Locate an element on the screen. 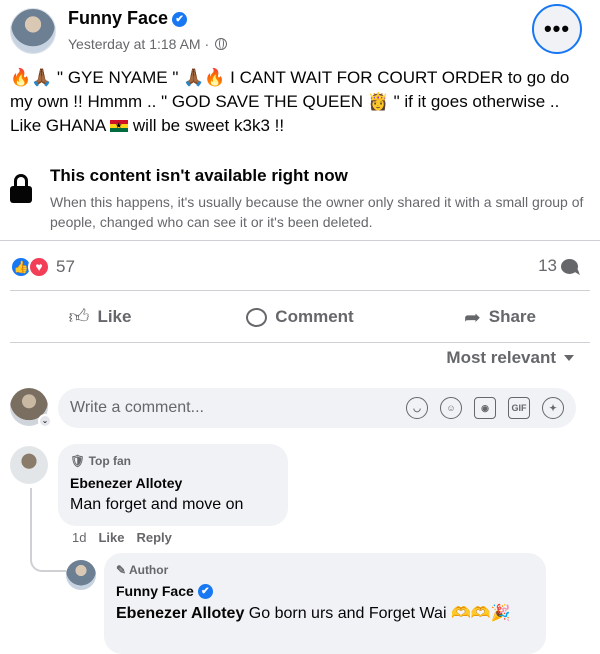 This screenshot has width=600, height=654. camera-icon: ◉ is located at coordinates (485, 408).